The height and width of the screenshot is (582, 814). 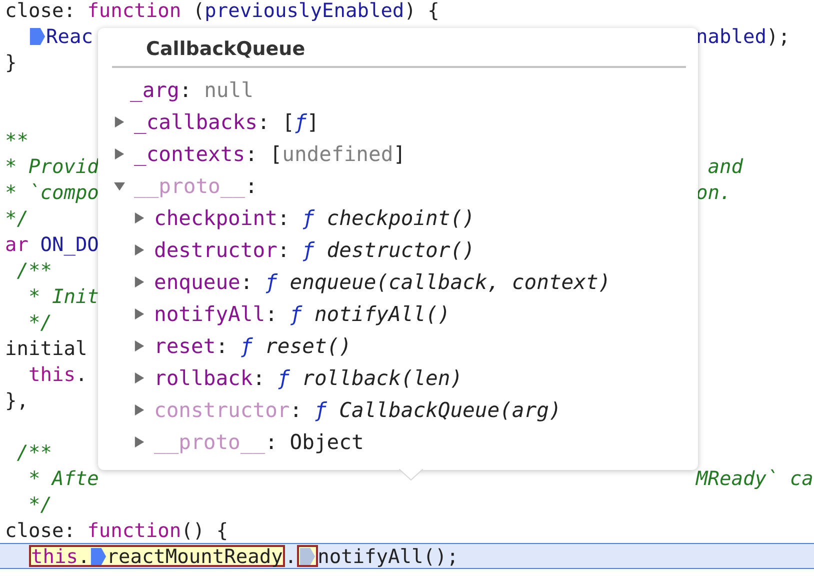 What do you see at coordinates (302, 314) in the screenshot?
I see `property-text: notifyAll: ƒ notifyAll()` at bounding box center [302, 314].